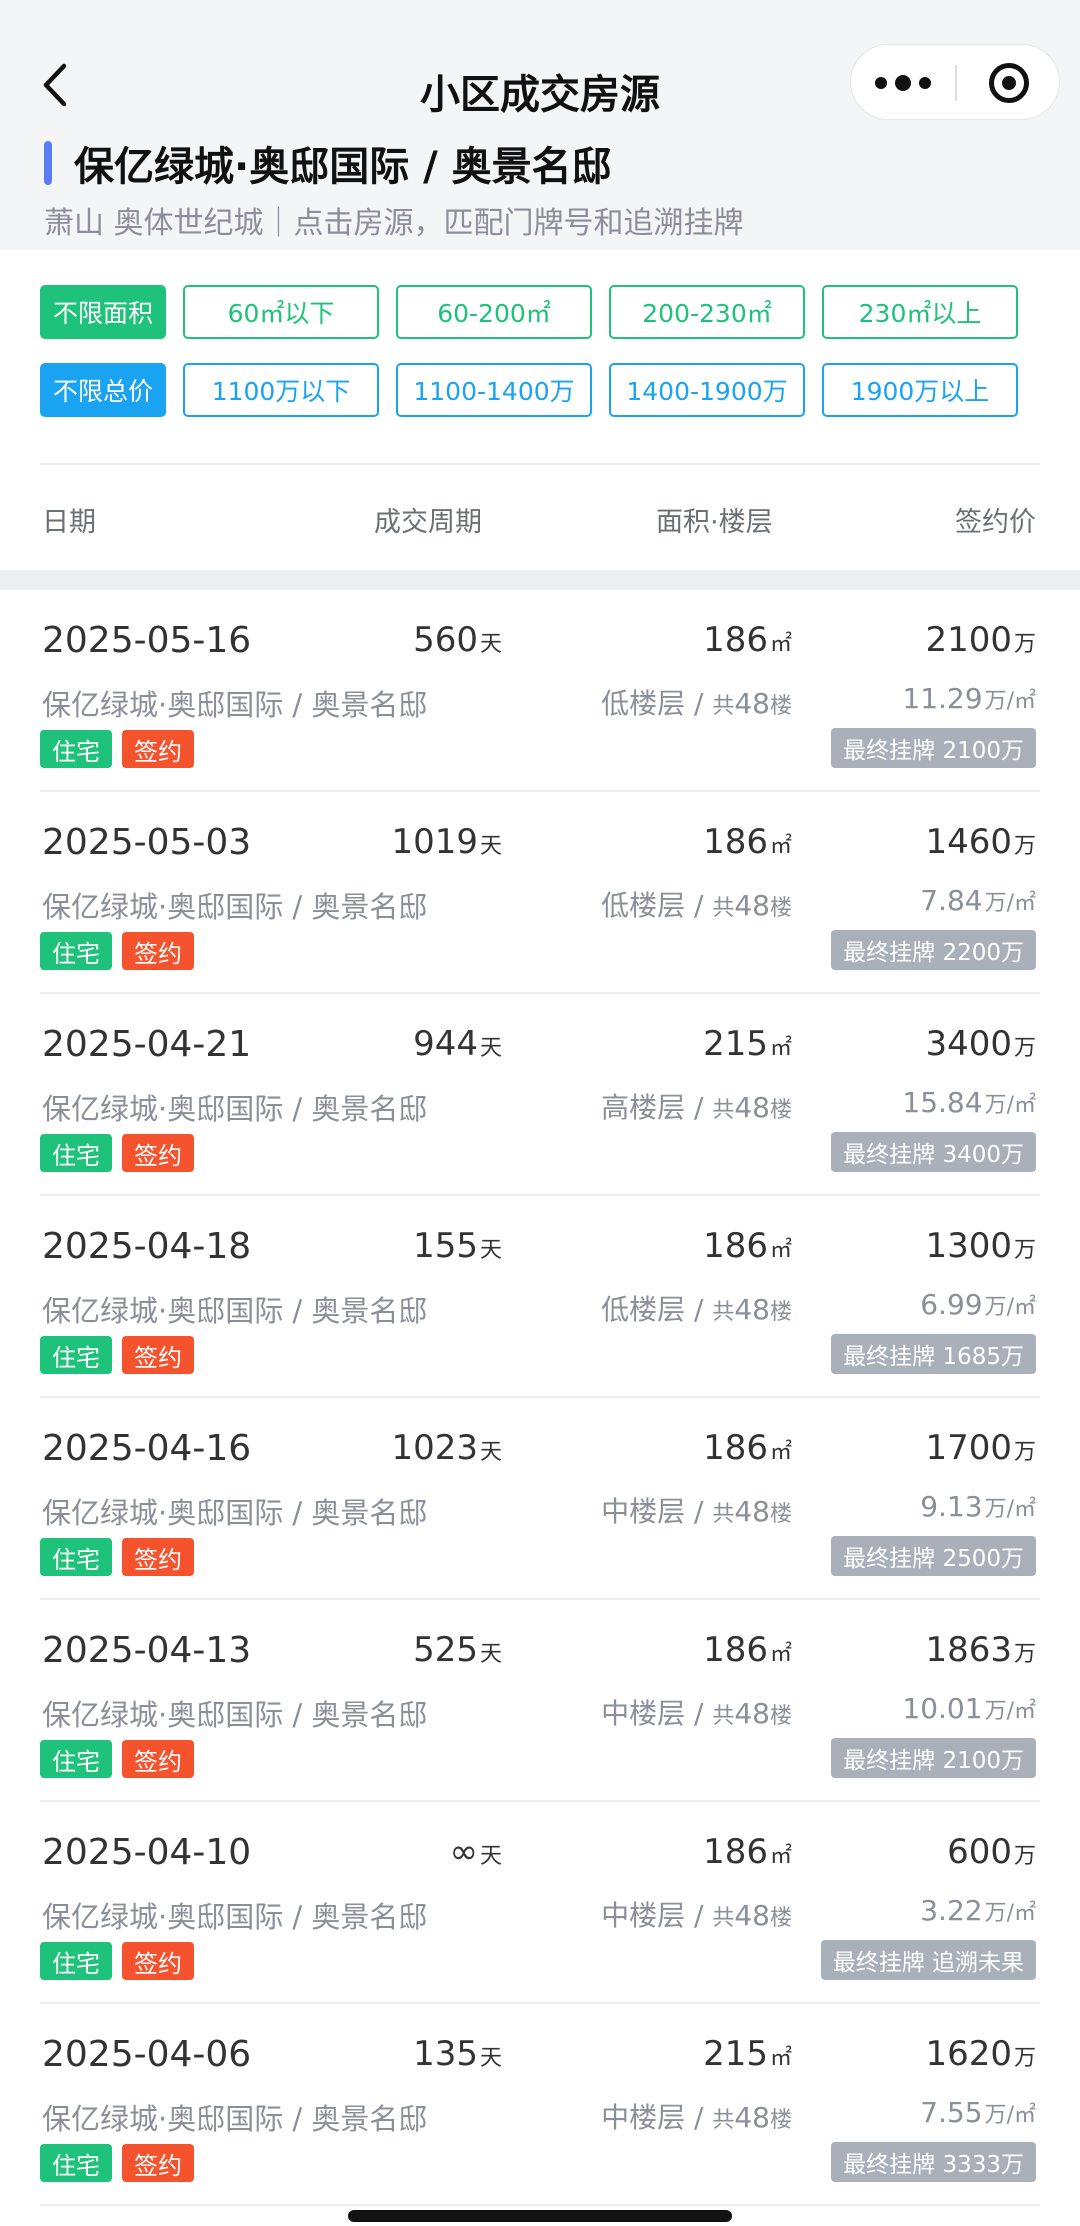  Describe the element at coordinates (281, 390) in the screenshot. I see `price-filter-option: 1100万以下` at that location.